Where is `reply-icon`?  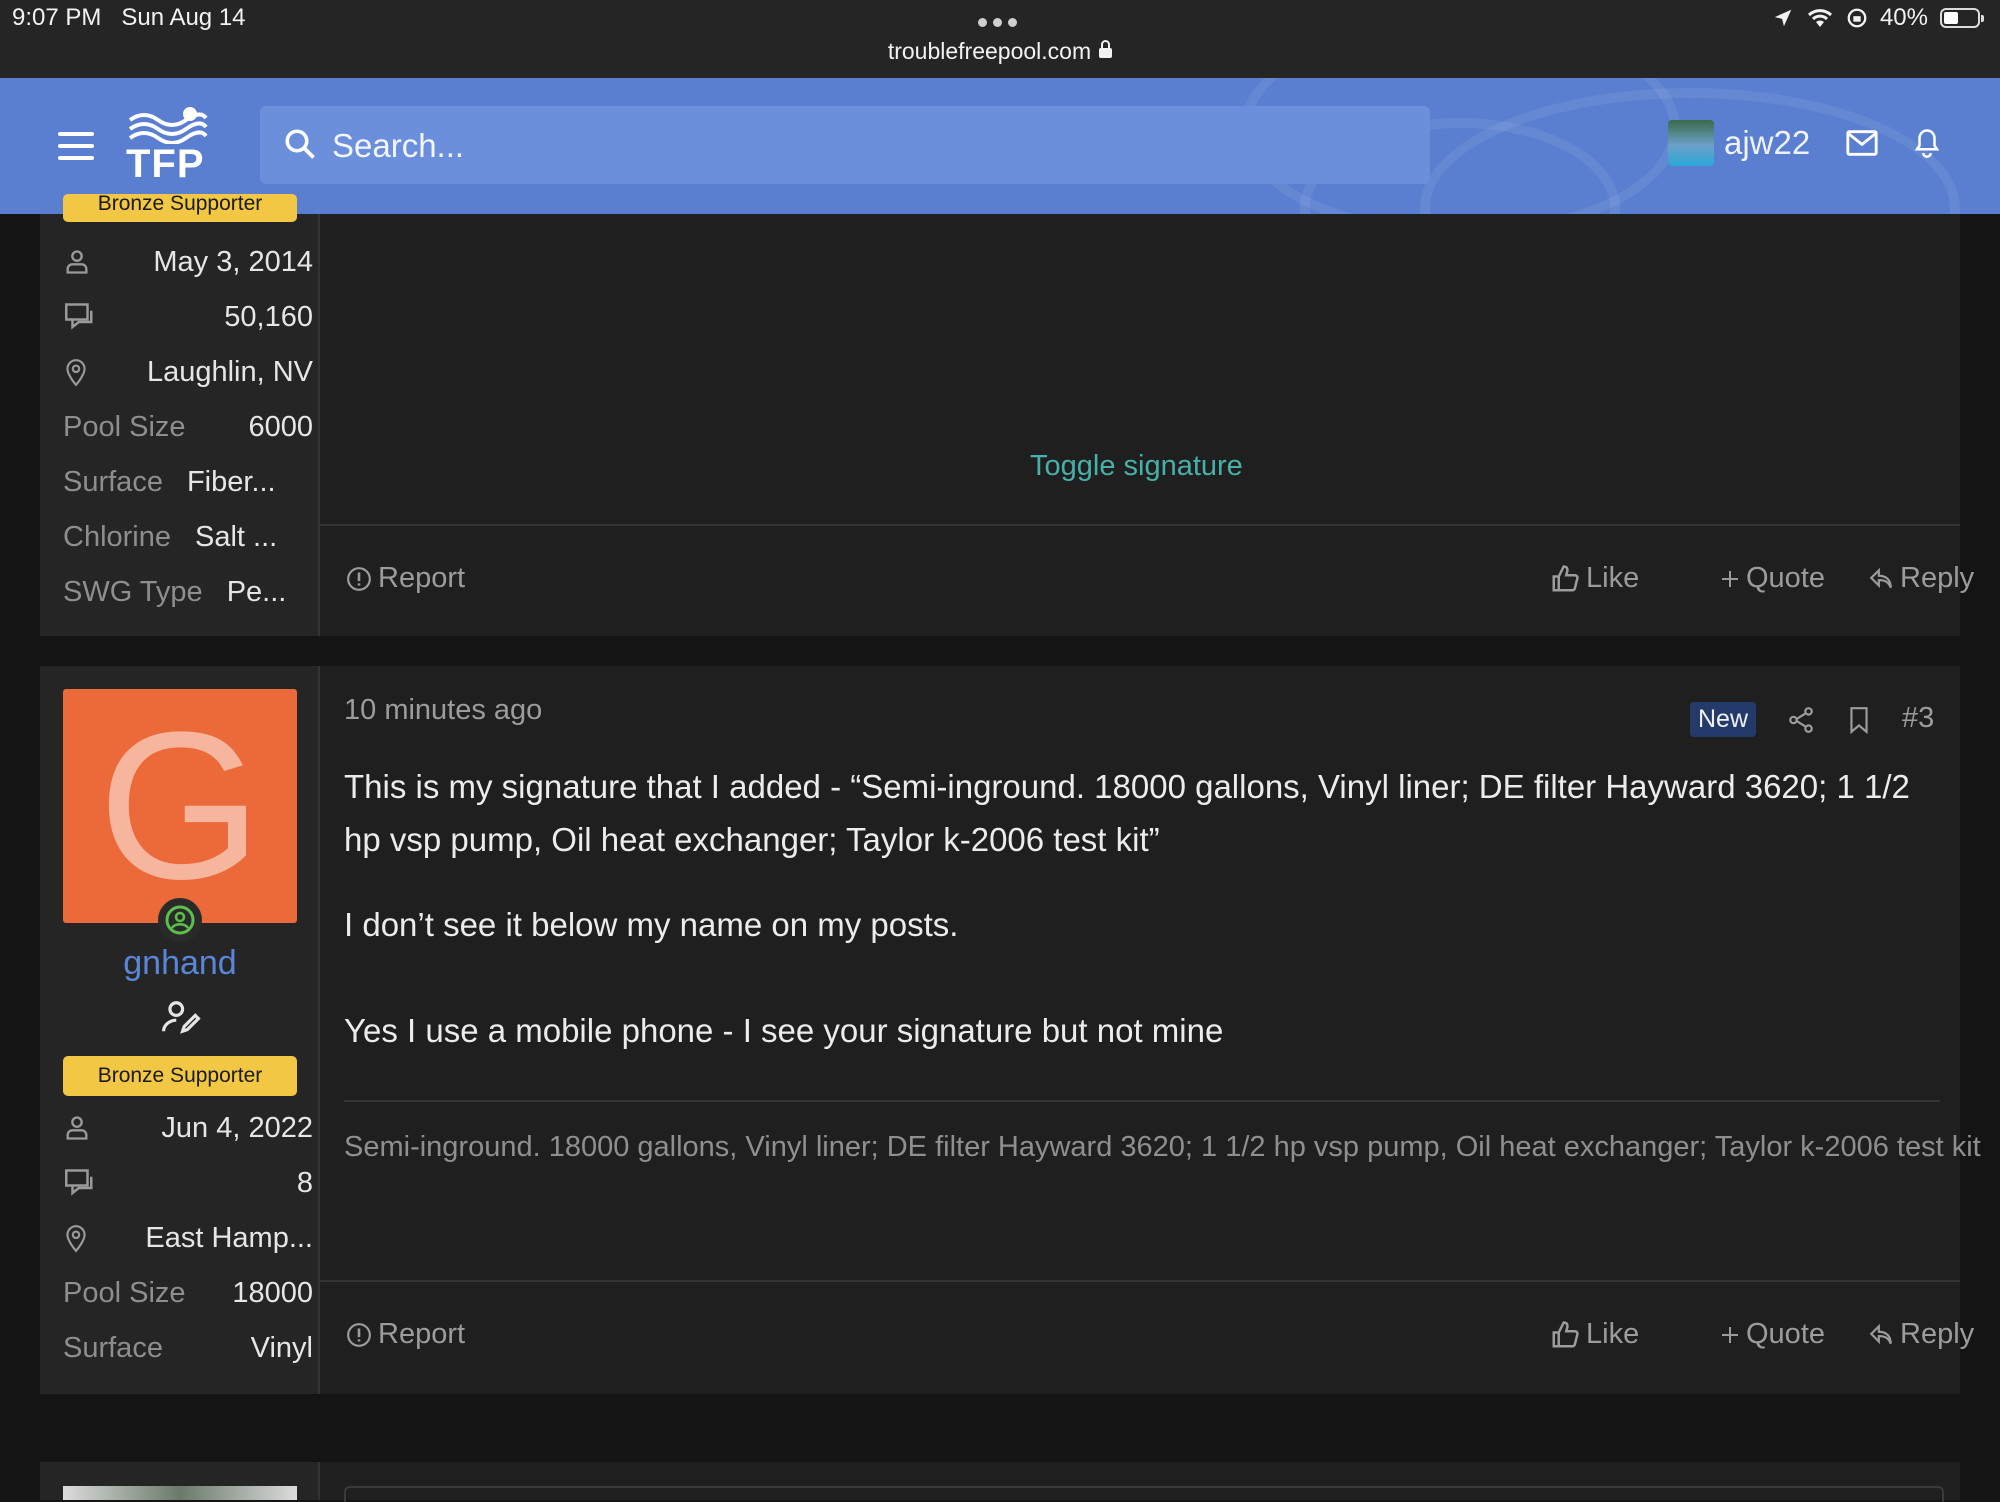 reply-icon is located at coordinates (1880, 577).